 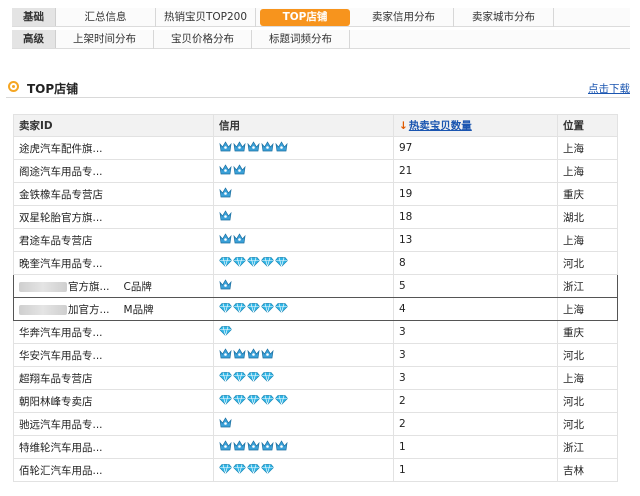 I want to click on nav-tab: 热销宝贝TOP200, so click(x=206, y=17).